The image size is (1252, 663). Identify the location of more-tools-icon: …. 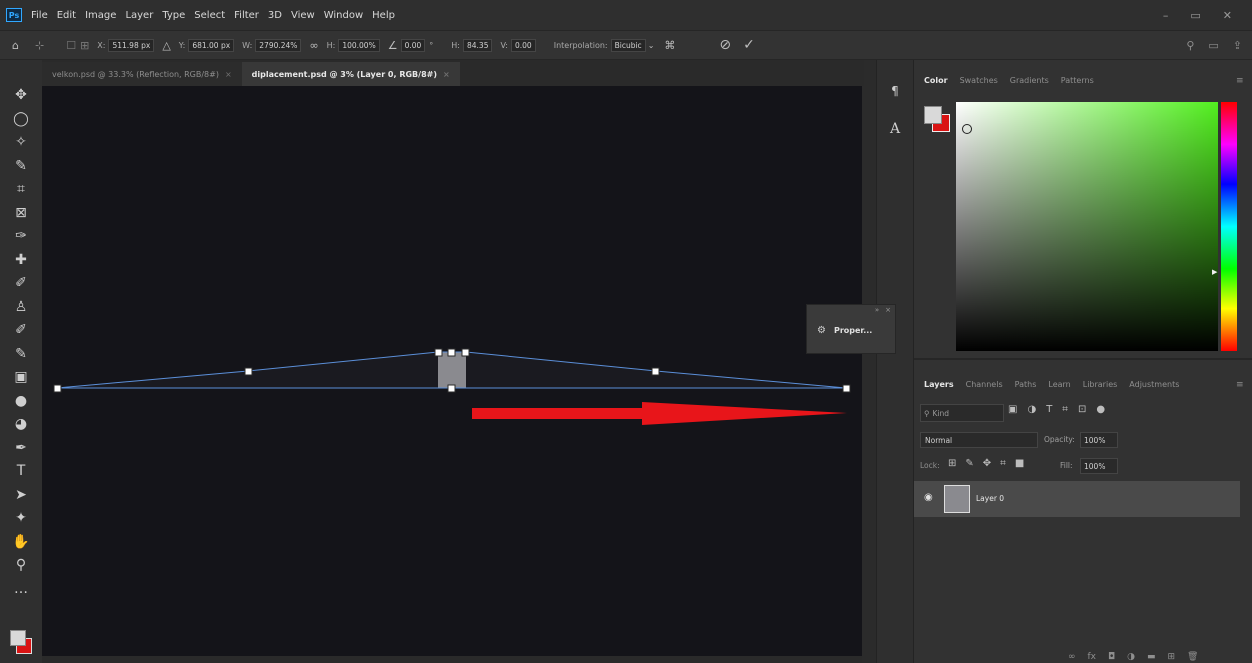
(21, 589).